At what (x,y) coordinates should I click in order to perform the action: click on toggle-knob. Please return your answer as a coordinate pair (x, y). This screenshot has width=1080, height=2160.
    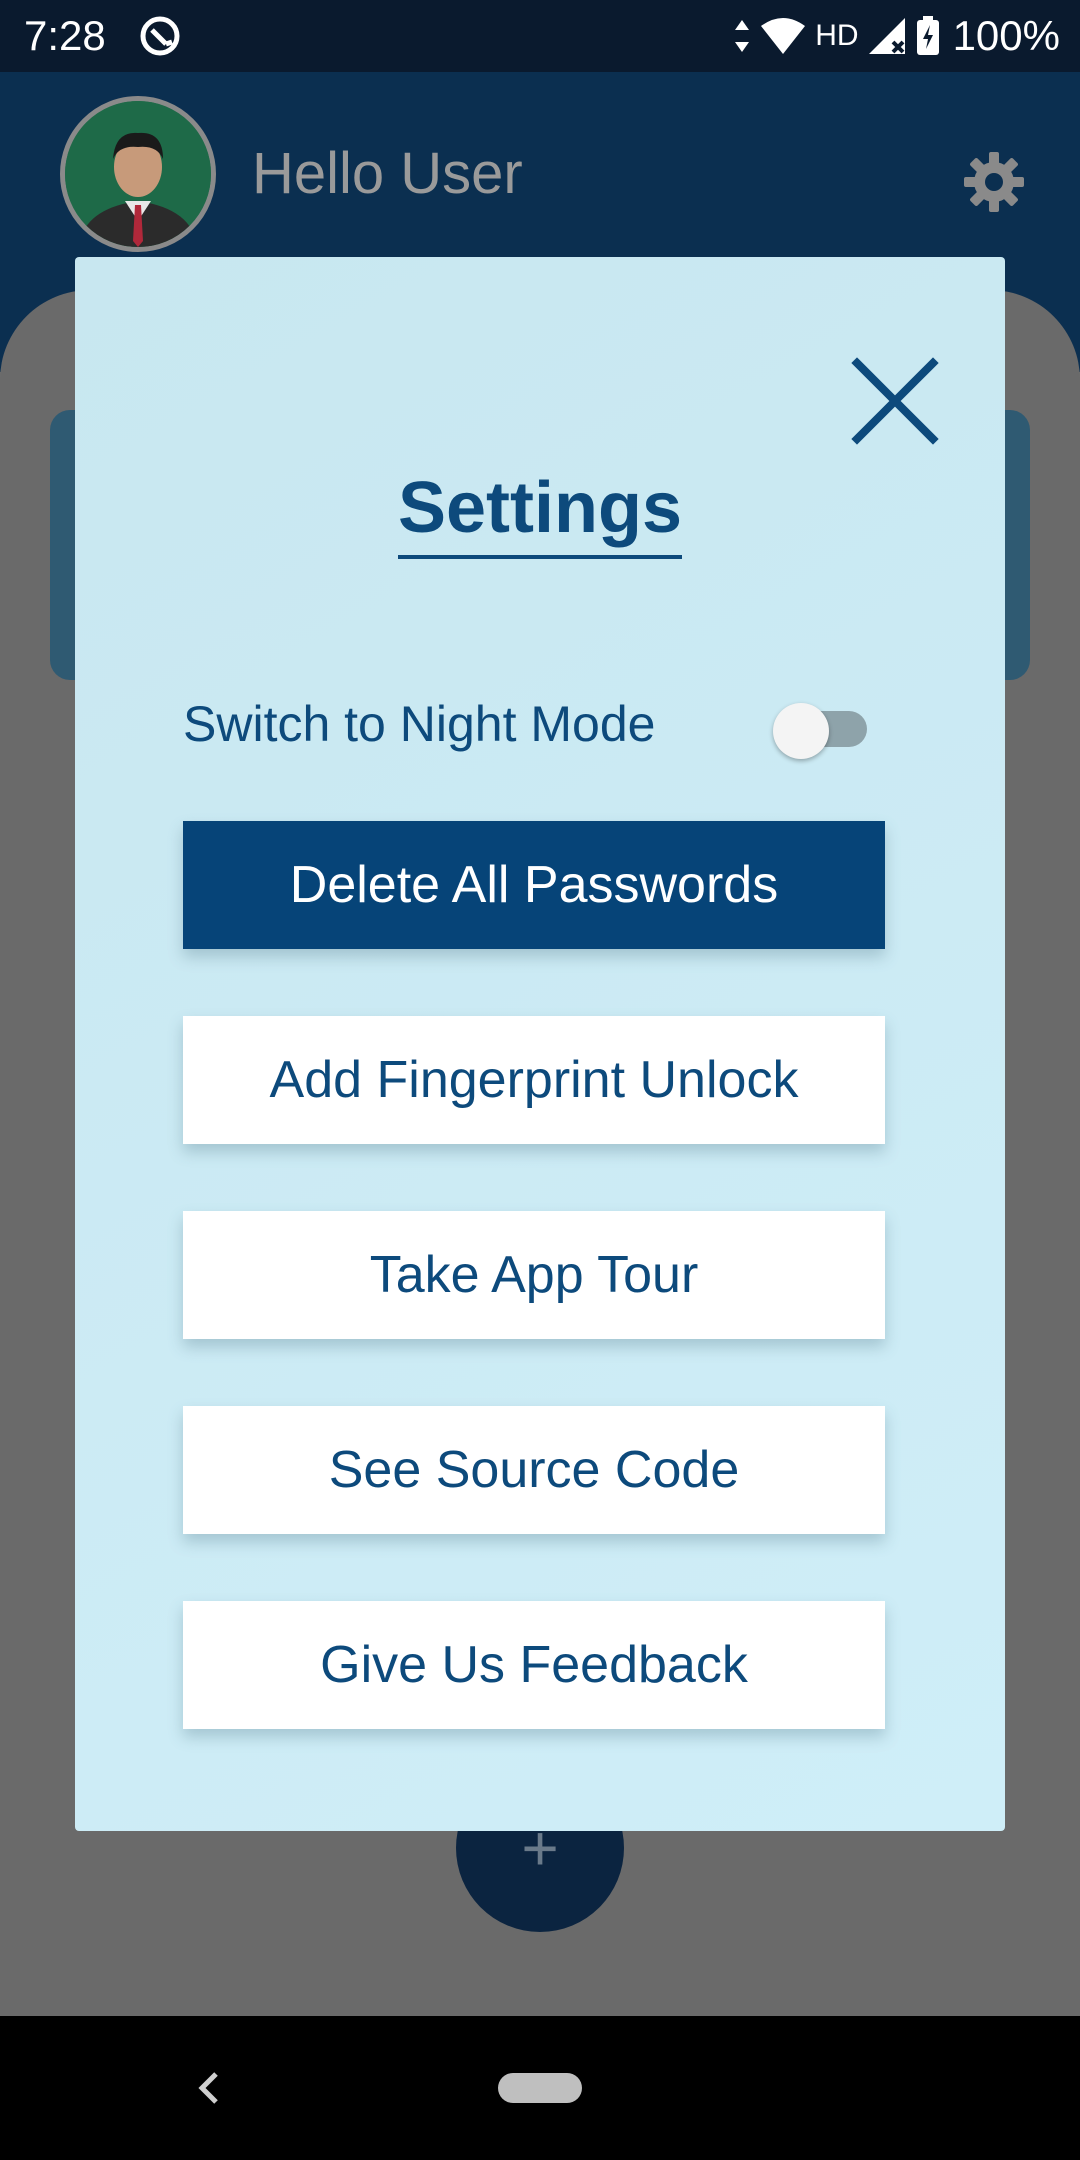
    Looking at the image, I should click on (801, 731).